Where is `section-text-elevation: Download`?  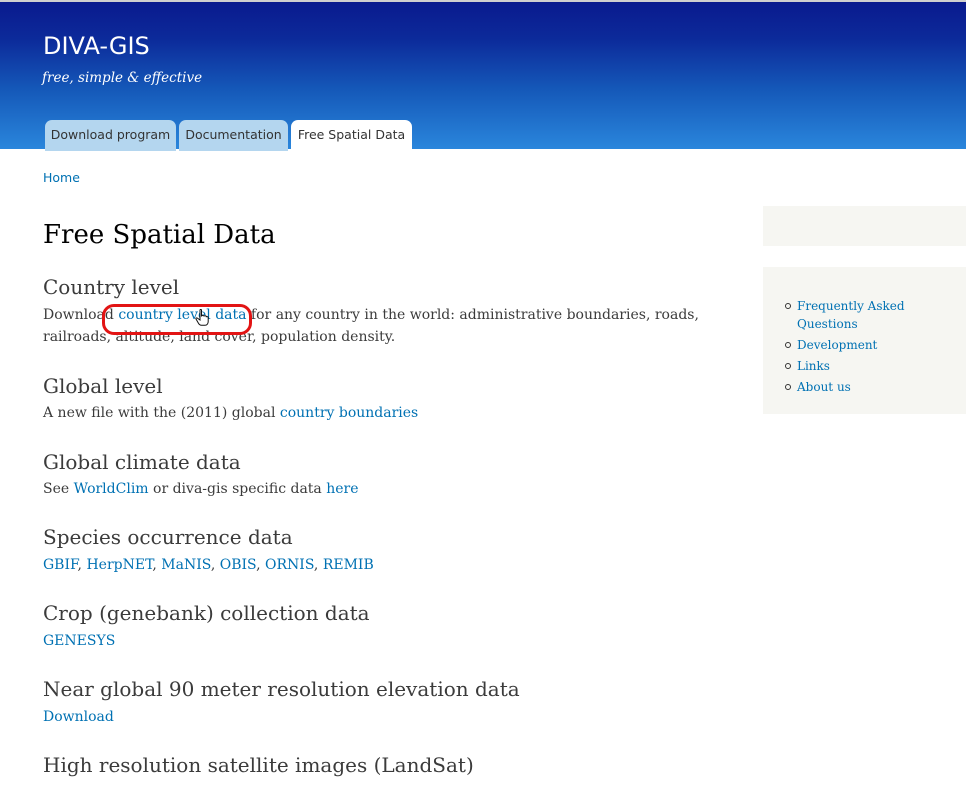 section-text-elevation: Download is located at coordinates (388, 717).